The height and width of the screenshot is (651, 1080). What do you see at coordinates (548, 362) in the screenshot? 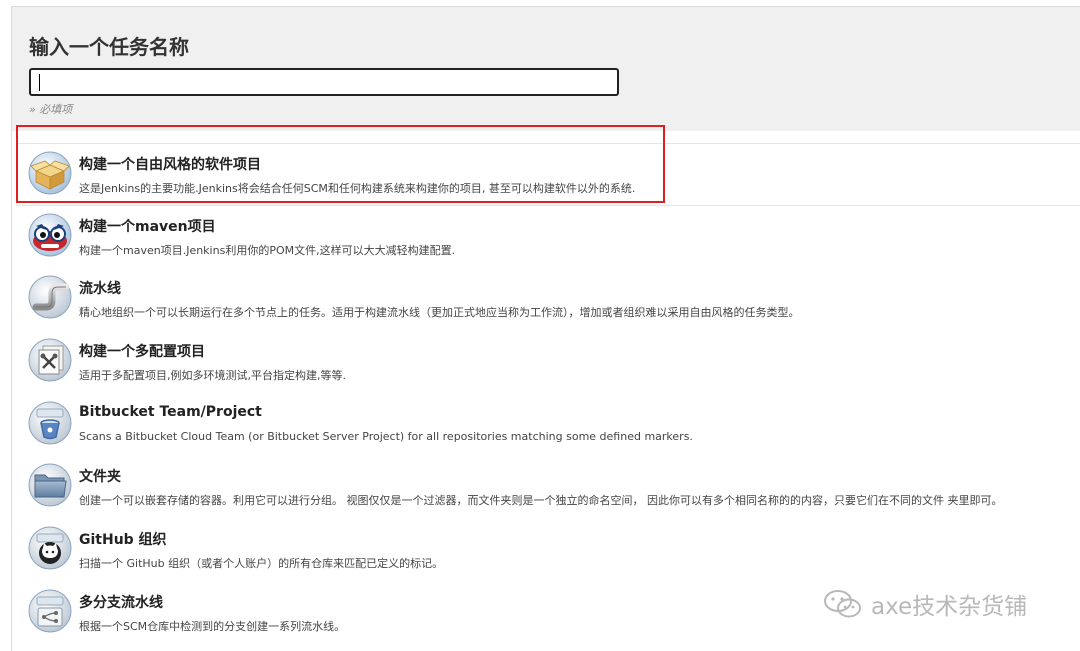
I see `item-multi-config: 构建一个多配置项目 适用于多配置项目,例如多环境测试,平台指定构建,等等.` at bounding box center [548, 362].